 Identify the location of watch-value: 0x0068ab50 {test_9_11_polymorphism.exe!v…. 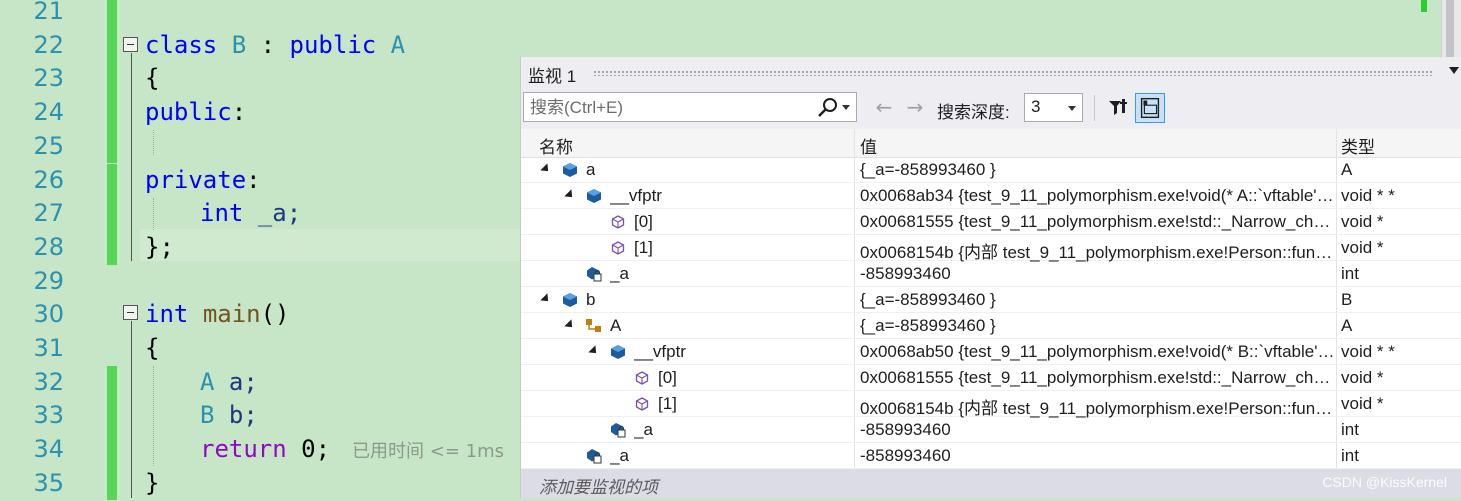
(1097, 352).